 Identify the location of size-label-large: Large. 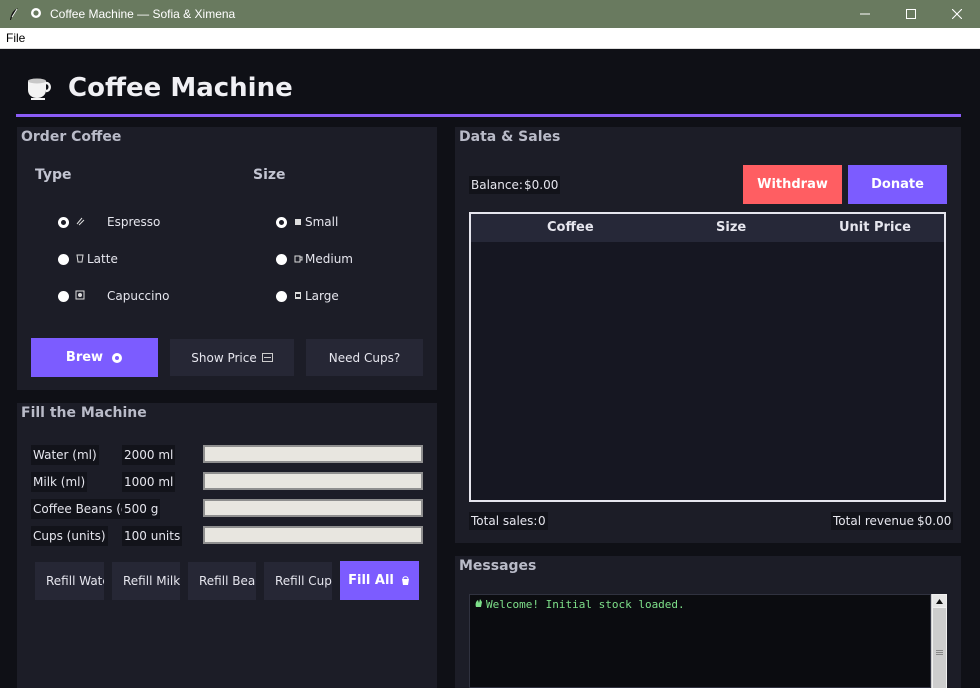
(322, 296).